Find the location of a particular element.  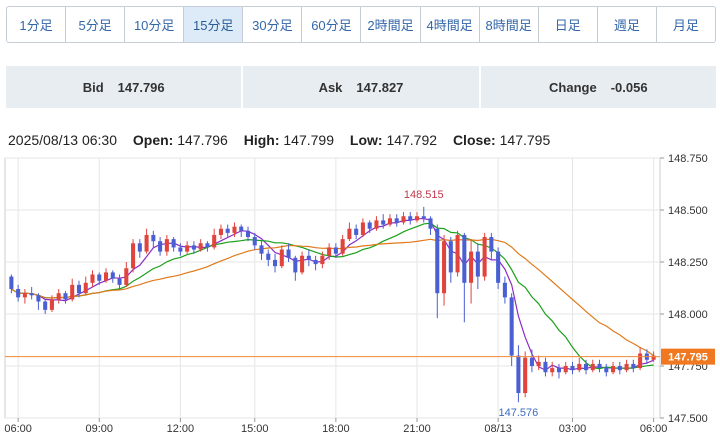

bid-cell: Bid 147.796 is located at coordinates (125, 87).